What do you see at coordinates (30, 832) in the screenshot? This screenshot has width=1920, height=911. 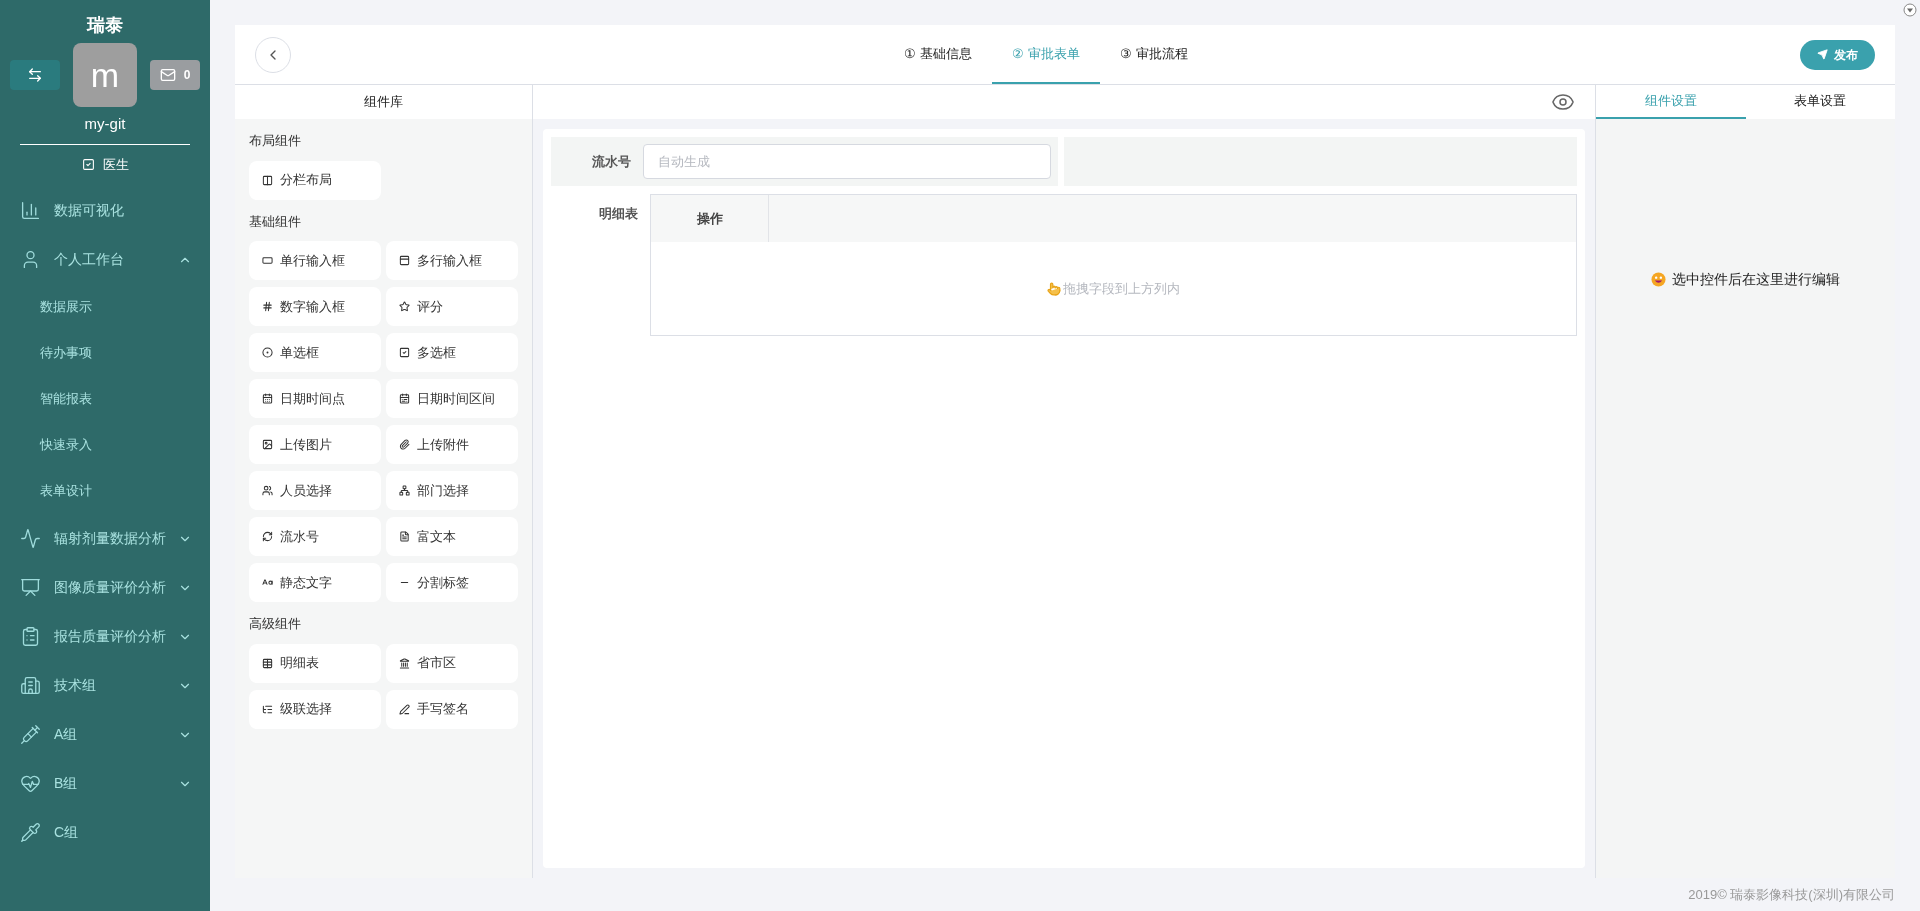 I see `pipette-icon` at bounding box center [30, 832].